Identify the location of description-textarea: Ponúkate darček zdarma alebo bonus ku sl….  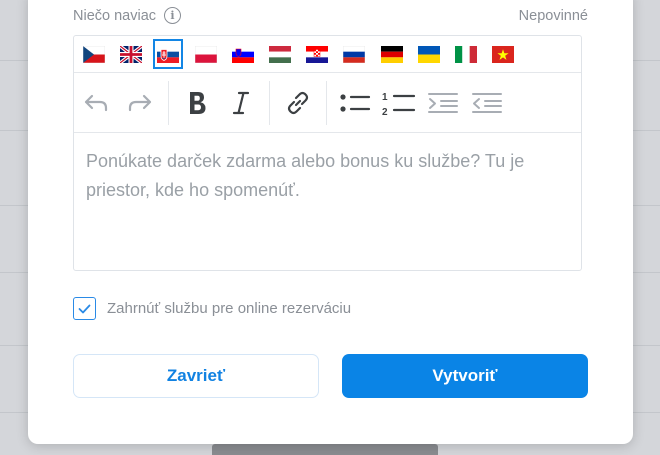
(327, 176).